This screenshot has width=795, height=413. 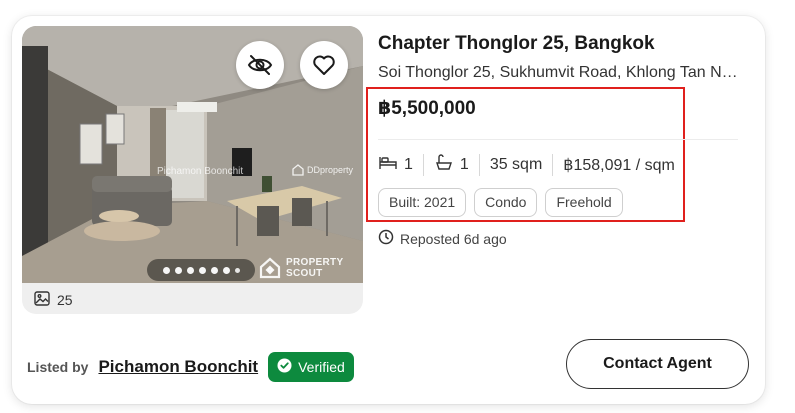 I want to click on watermark-ddproperty: DDproperty, so click(x=322, y=170).